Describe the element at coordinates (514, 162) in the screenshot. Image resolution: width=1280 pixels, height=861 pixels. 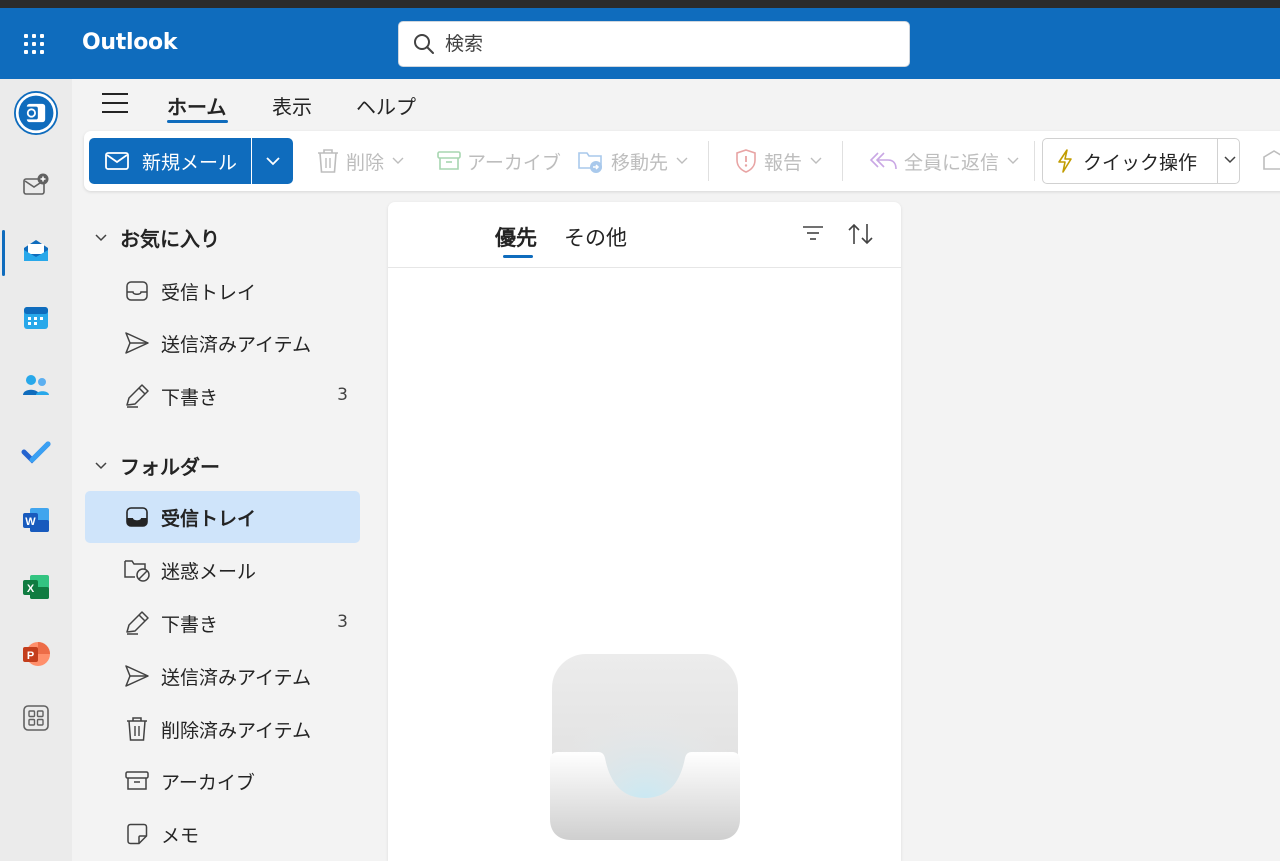
I see `archive-label: アーカイブ` at that location.